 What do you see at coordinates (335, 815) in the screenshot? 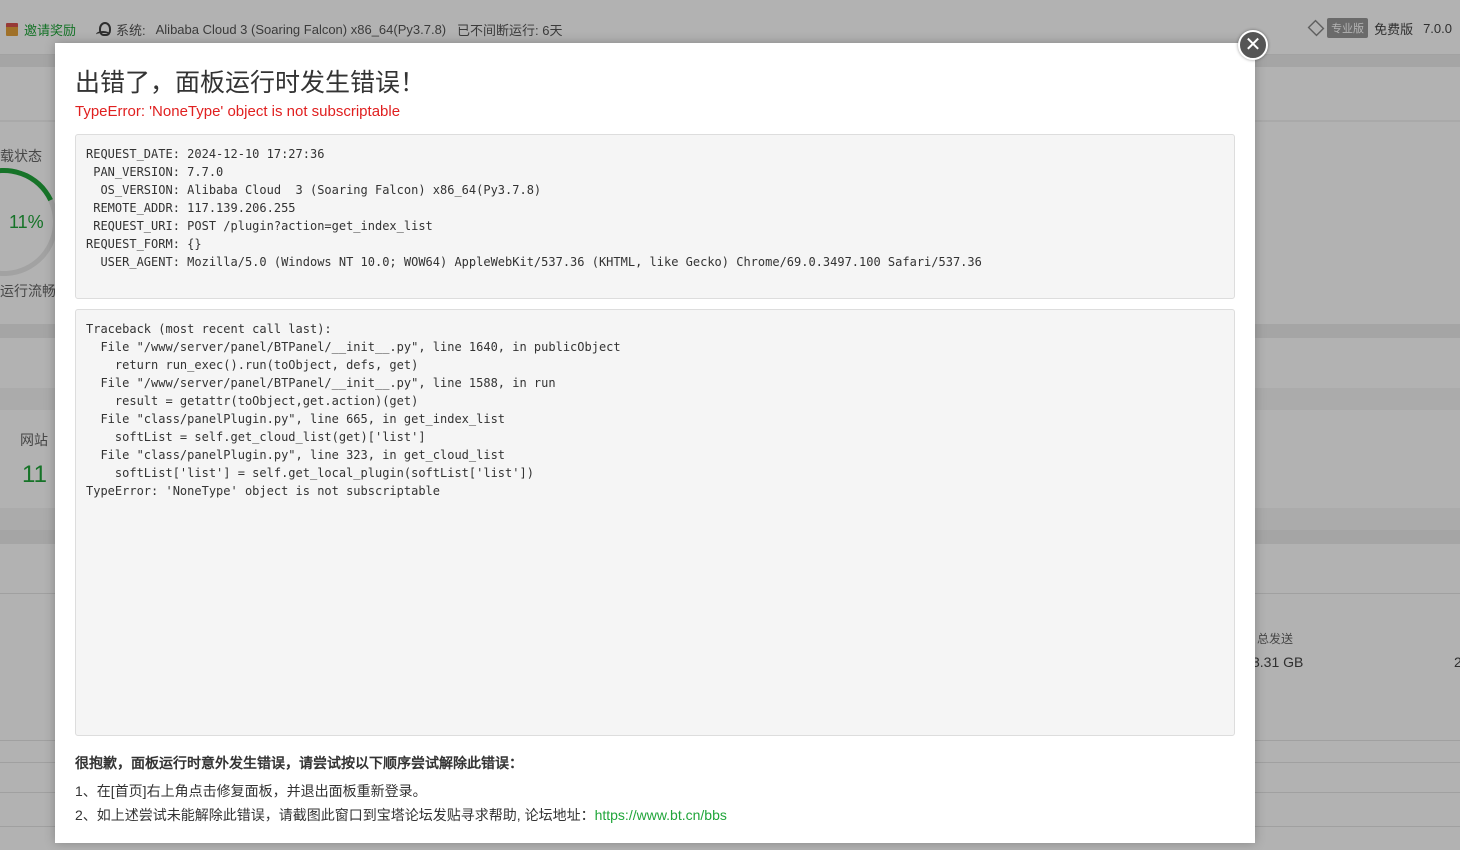
I see `help-step-2-text: 2、如上述尝试未能解除此错误，请截图此窗口到宝塔论坛发贴寻求帮助, 论坛地址：` at bounding box center [335, 815].